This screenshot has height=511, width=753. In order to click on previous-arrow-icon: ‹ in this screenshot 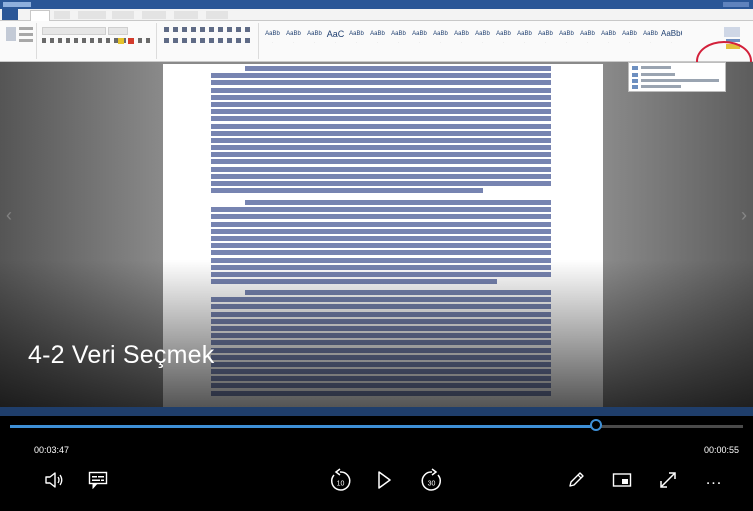, I will do `click(9, 215)`.